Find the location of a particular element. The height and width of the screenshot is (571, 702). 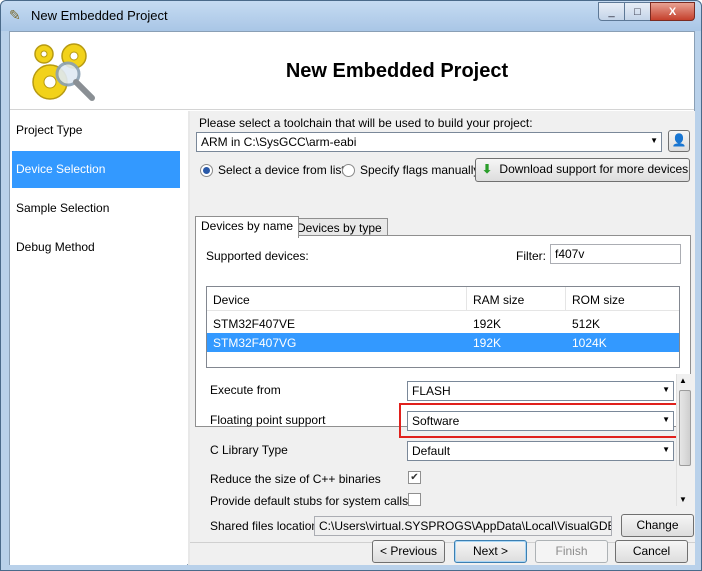

table-row: STM32F407VG 192K 1024K is located at coordinates (443, 342).